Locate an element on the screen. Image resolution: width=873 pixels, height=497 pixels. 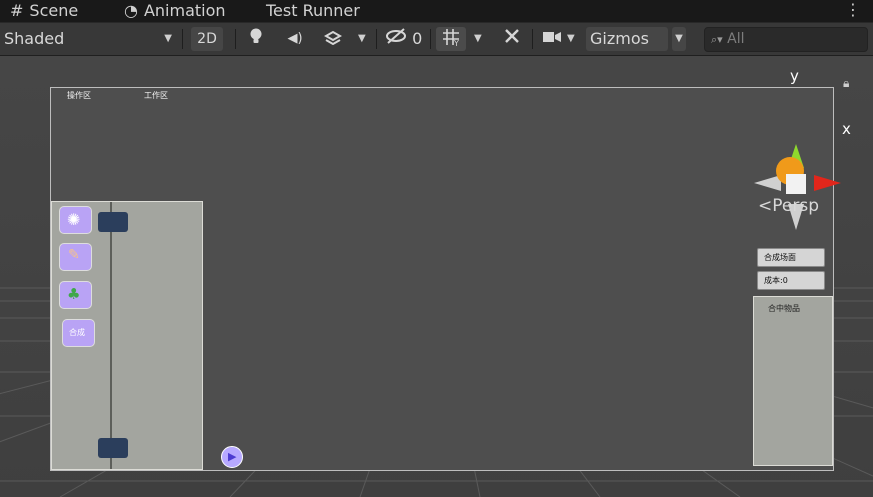
wrench-cross-icon is located at coordinates (512, 39).